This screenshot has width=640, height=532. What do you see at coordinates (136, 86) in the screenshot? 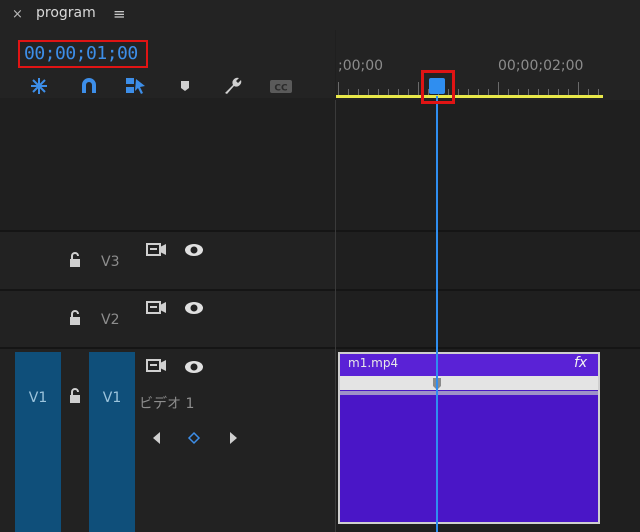
I see `linked-selection-icon` at bounding box center [136, 86].